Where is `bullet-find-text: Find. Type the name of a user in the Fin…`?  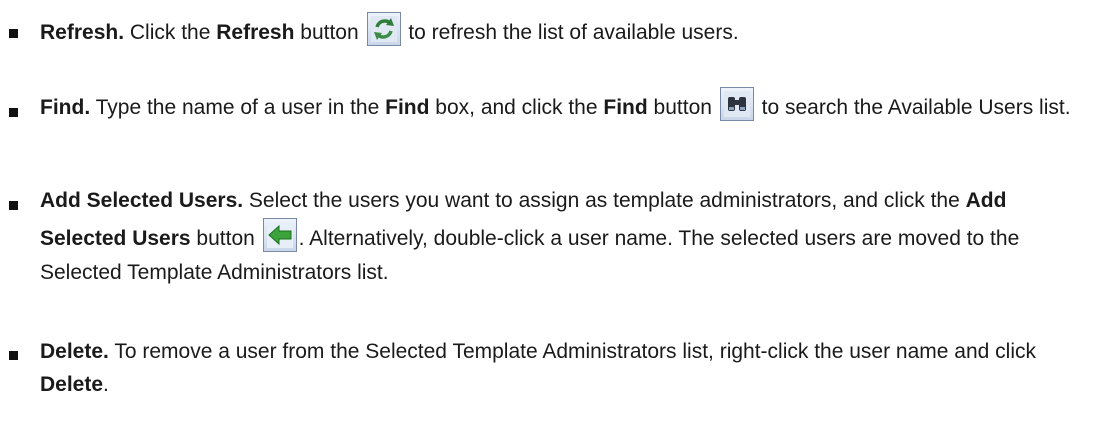 bullet-find-text: Find. Type the name of a user in the Fin… is located at coordinates (564, 105).